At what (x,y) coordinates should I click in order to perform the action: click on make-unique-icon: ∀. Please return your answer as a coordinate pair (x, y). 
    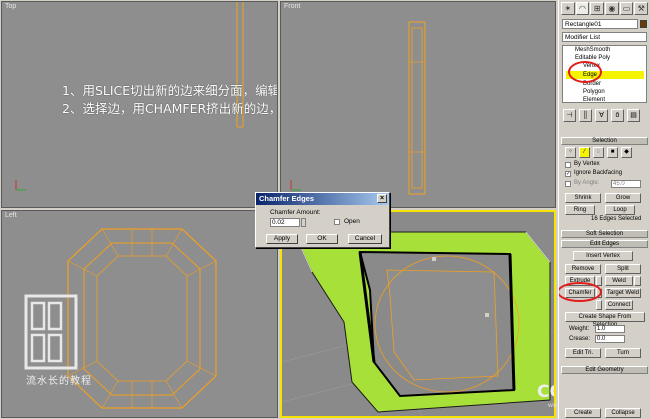
    Looking at the image, I should click on (601, 115).